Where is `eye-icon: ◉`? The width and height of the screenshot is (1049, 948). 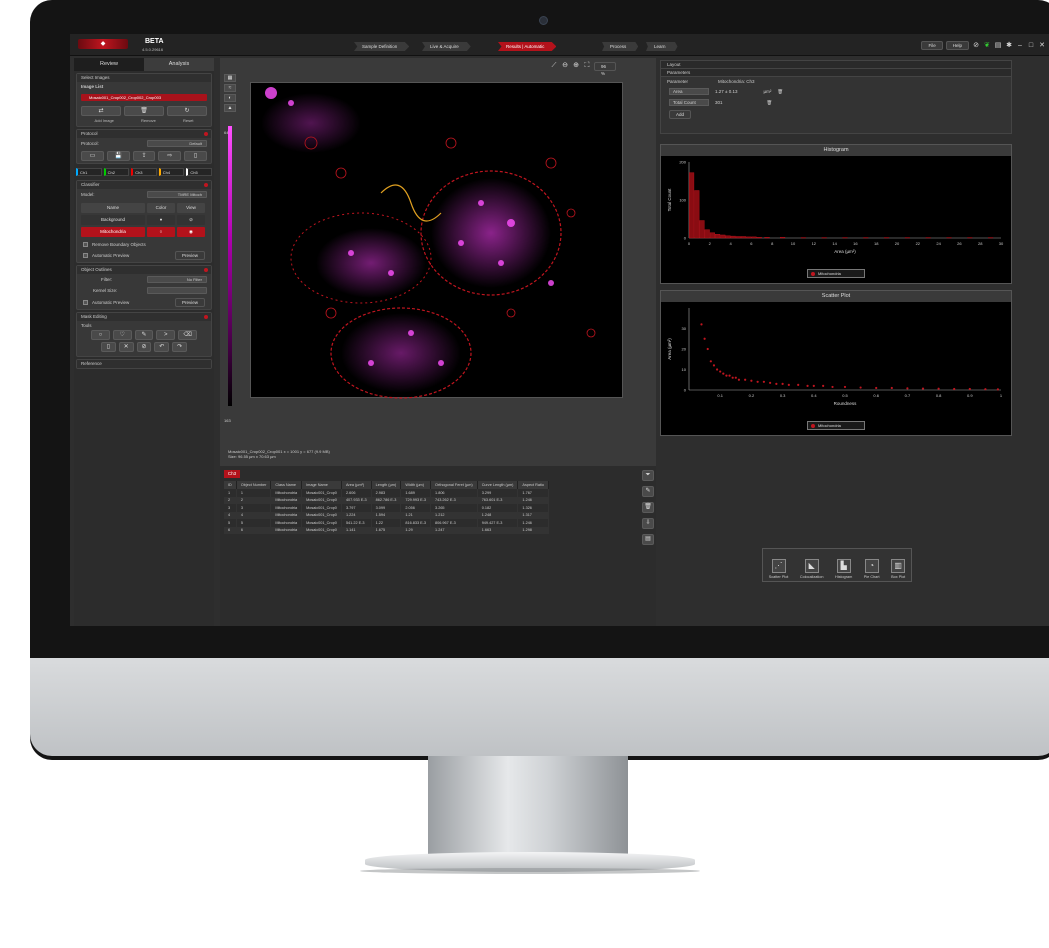 eye-icon: ◉ is located at coordinates (191, 232).